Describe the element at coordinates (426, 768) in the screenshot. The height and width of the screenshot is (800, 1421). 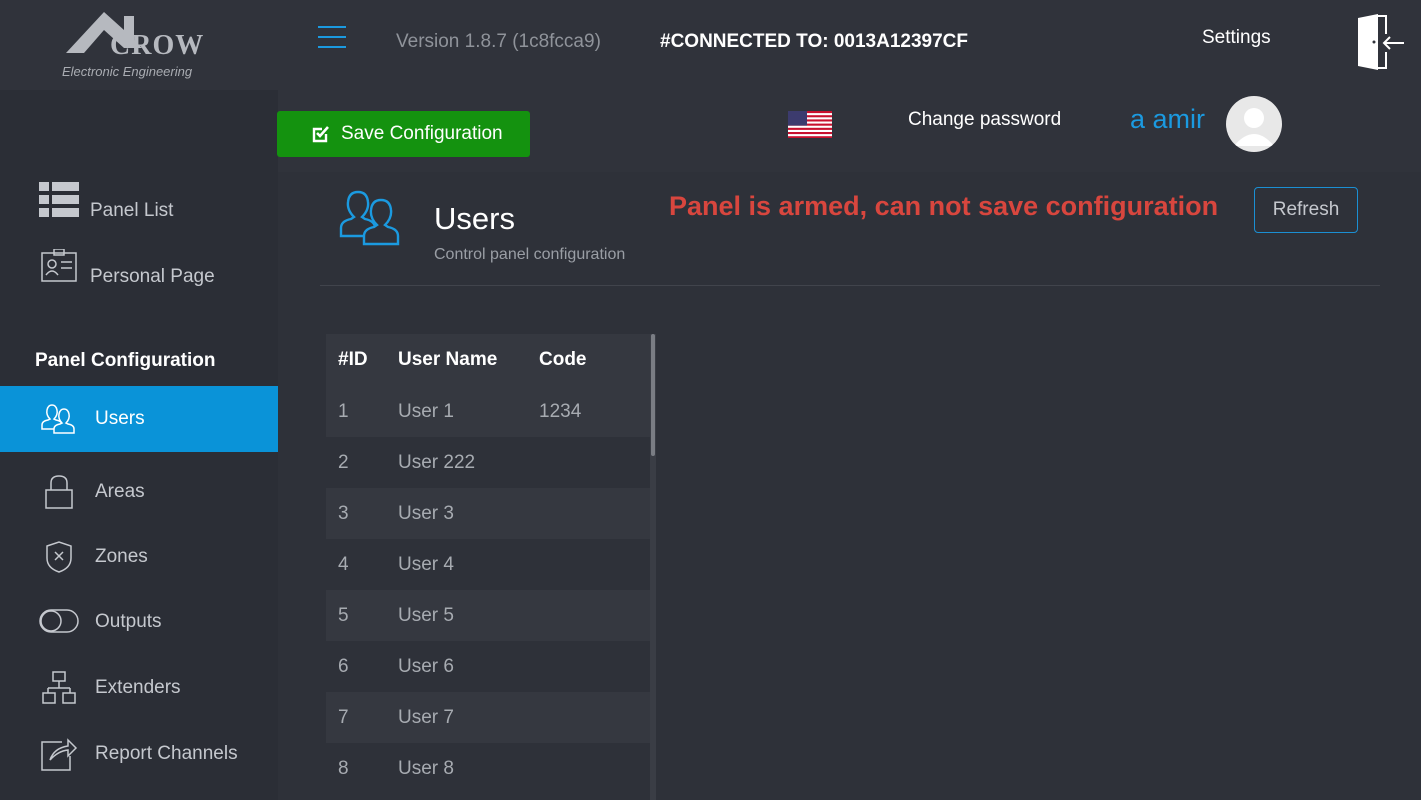
I see `cell-user-name: User 8` at that location.